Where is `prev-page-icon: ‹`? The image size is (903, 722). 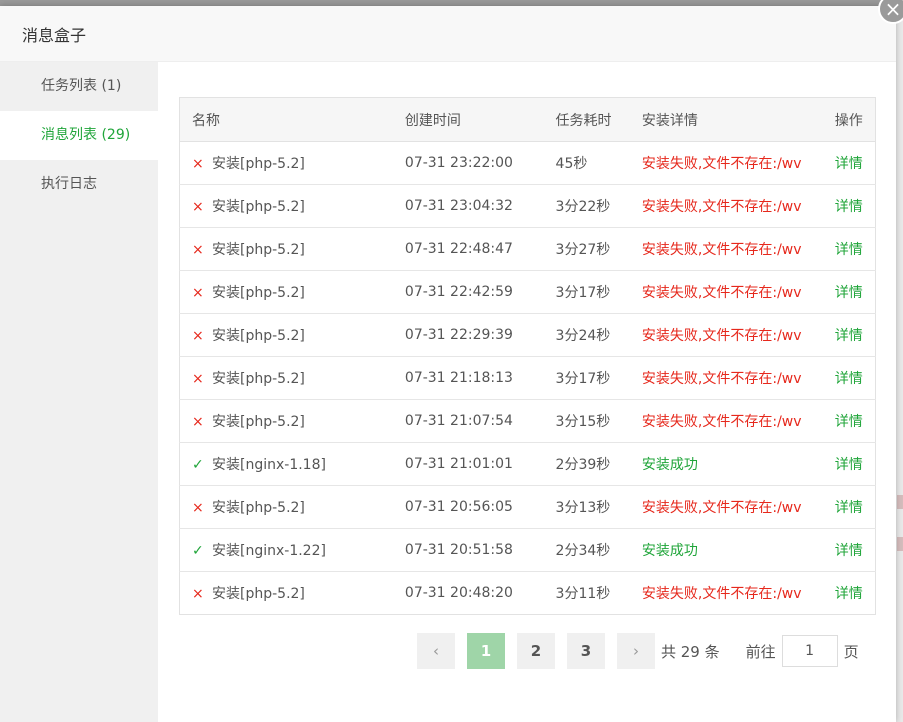 prev-page-icon: ‹ is located at coordinates (436, 651).